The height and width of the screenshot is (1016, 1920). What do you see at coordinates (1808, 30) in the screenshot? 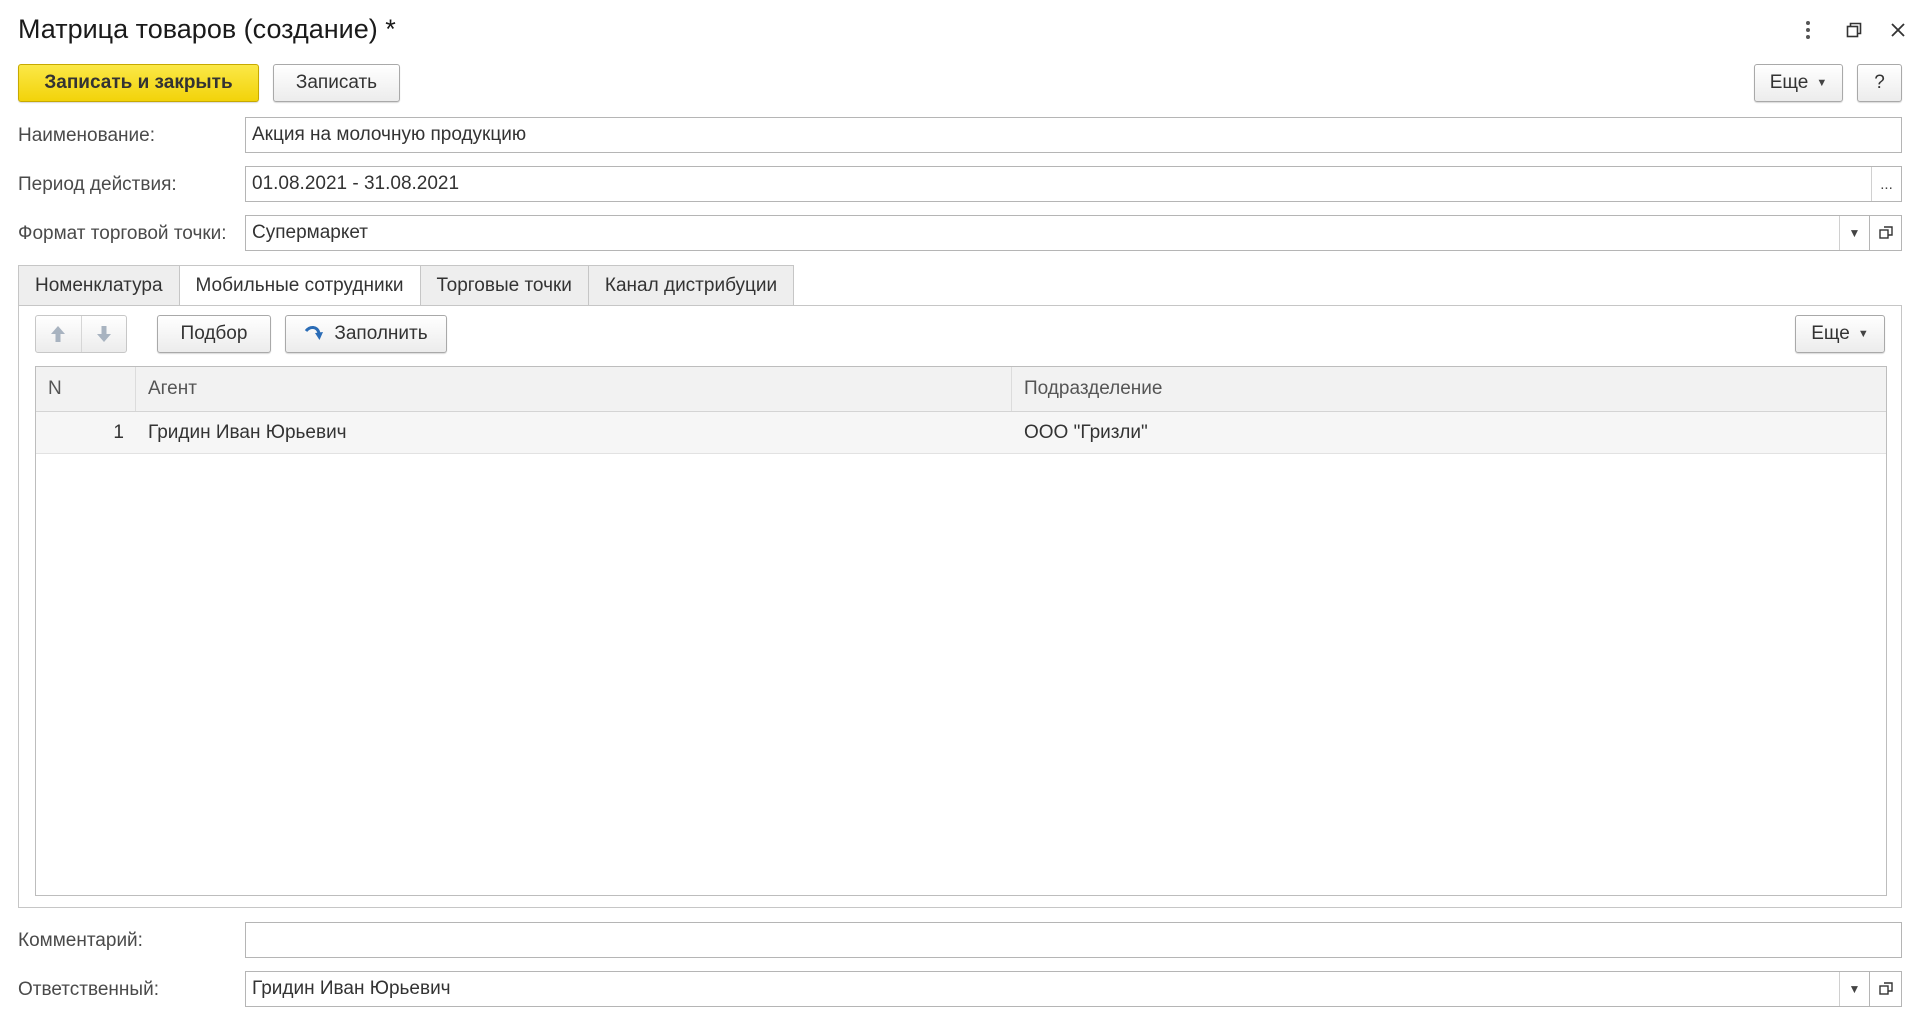
I see `more-vertical-icon` at bounding box center [1808, 30].